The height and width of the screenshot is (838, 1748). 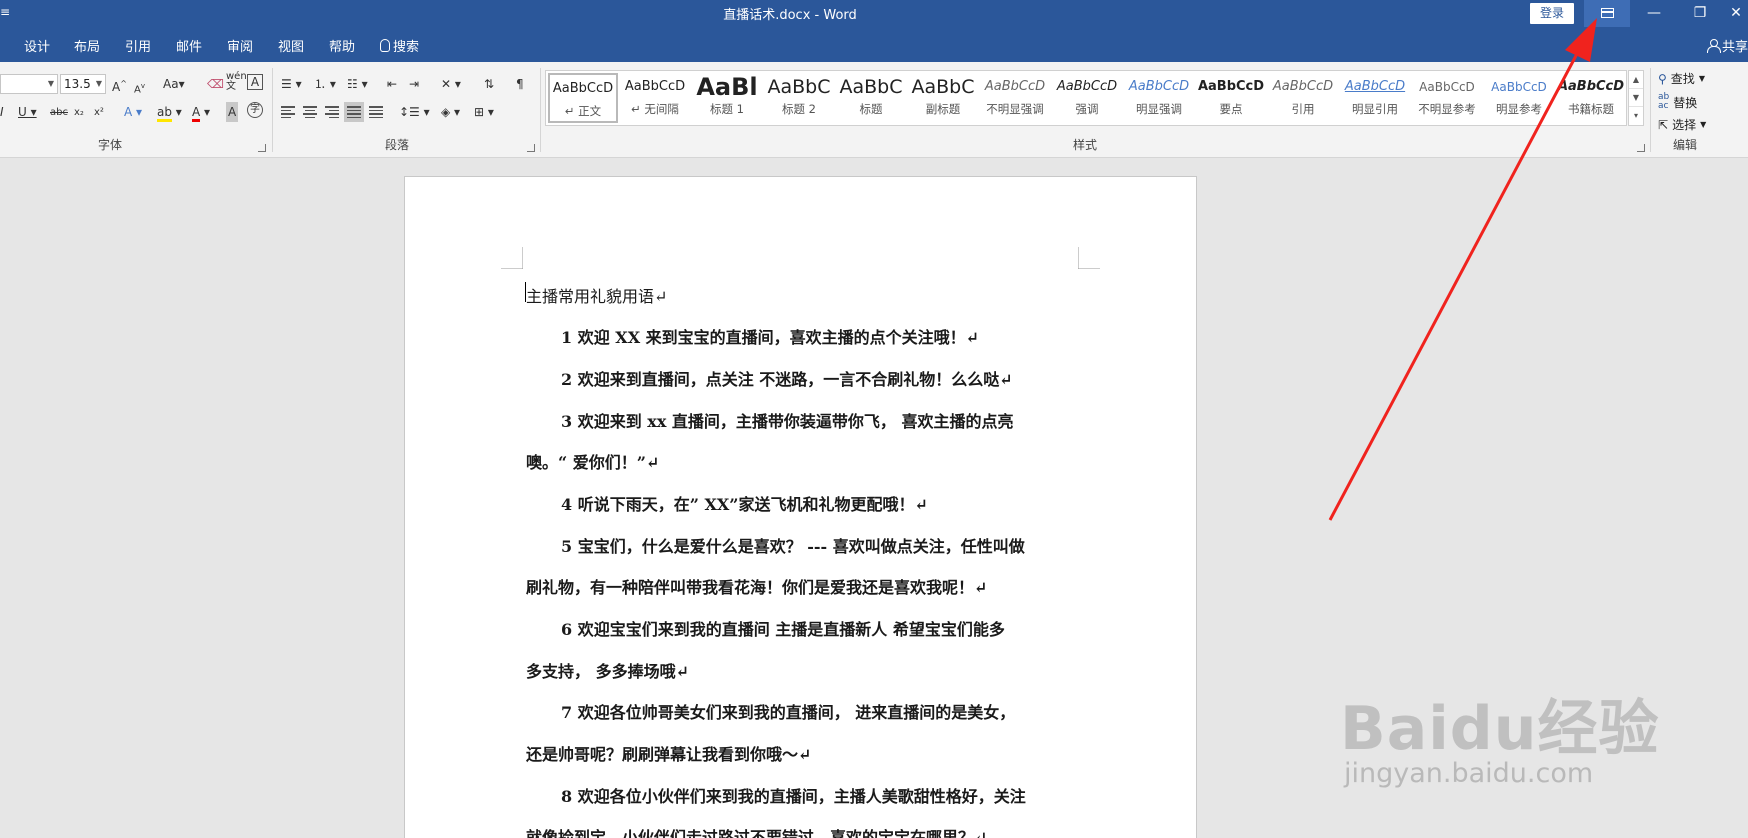 What do you see at coordinates (342, 45) in the screenshot?
I see `tab-help: 帮助` at bounding box center [342, 45].